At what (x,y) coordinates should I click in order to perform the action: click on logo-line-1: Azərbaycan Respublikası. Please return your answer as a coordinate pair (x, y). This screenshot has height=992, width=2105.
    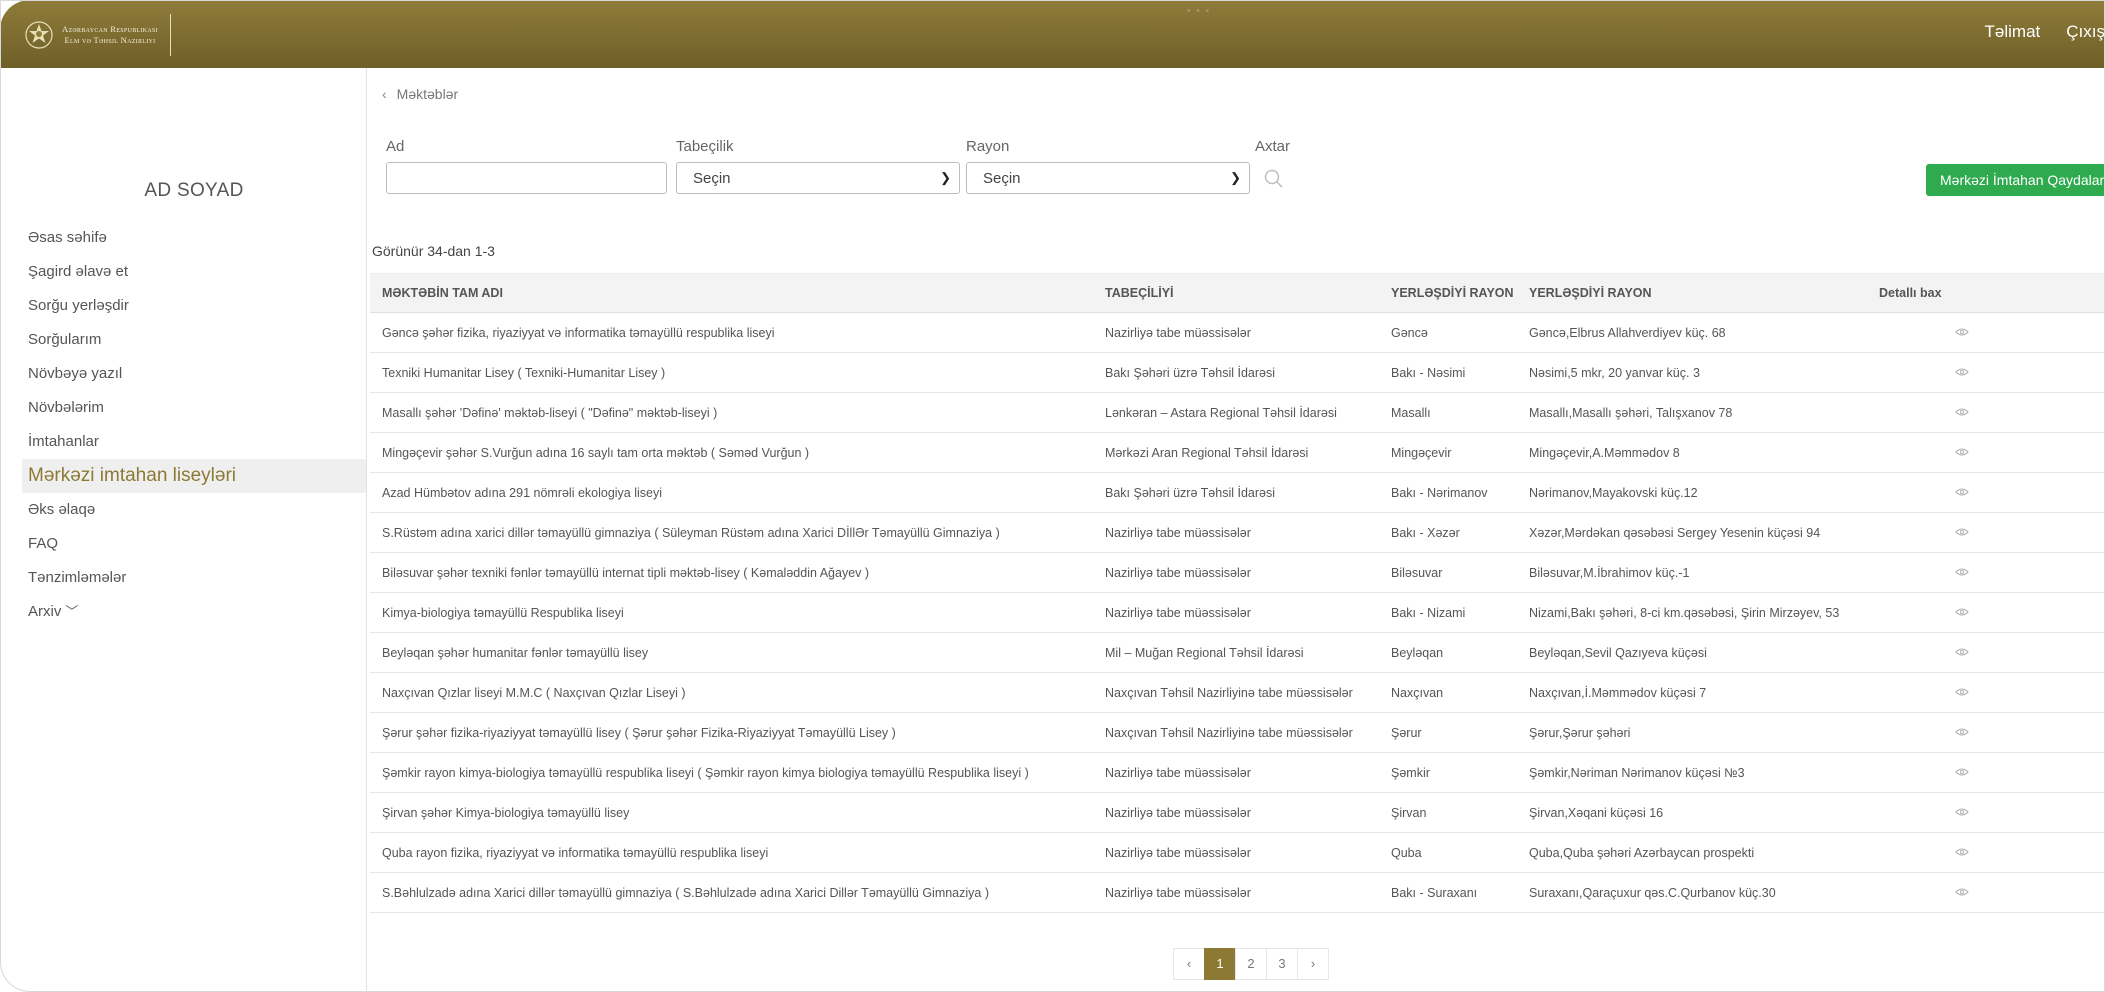
    Looking at the image, I should click on (110, 29).